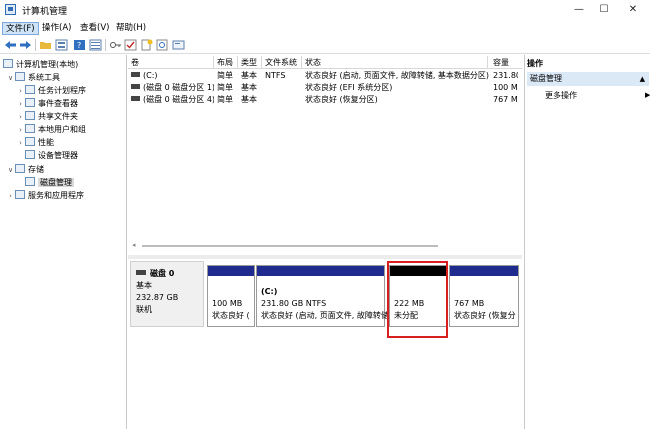  What do you see at coordinates (61, 45) in the screenshot?
I see `properties-icon` at bounding box center [61, 45].